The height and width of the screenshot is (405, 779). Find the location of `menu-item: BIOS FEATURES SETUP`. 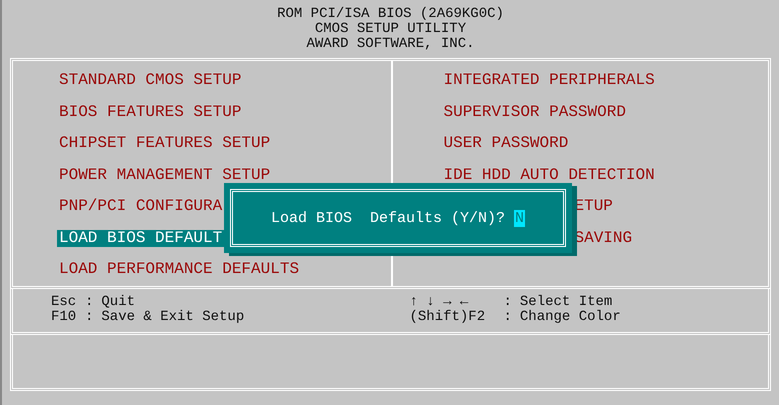

menu-item: BIOS FEATURES SETUP is located at coordinates (150, 112).